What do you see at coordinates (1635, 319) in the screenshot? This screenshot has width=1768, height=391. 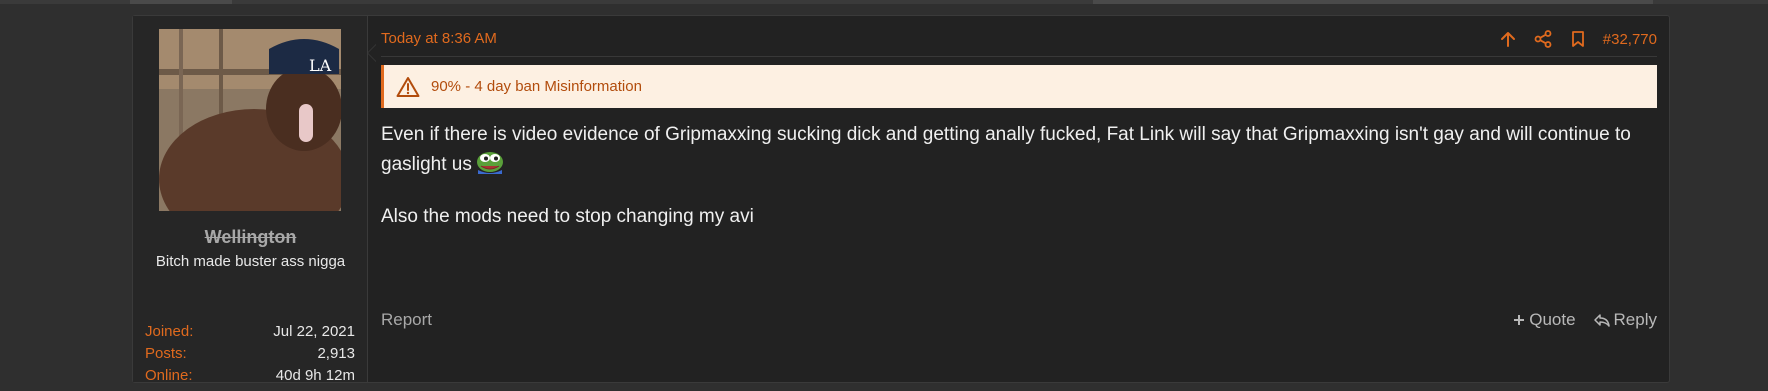 I see `reply-label: Reply` at bounding box center [1635, 319].